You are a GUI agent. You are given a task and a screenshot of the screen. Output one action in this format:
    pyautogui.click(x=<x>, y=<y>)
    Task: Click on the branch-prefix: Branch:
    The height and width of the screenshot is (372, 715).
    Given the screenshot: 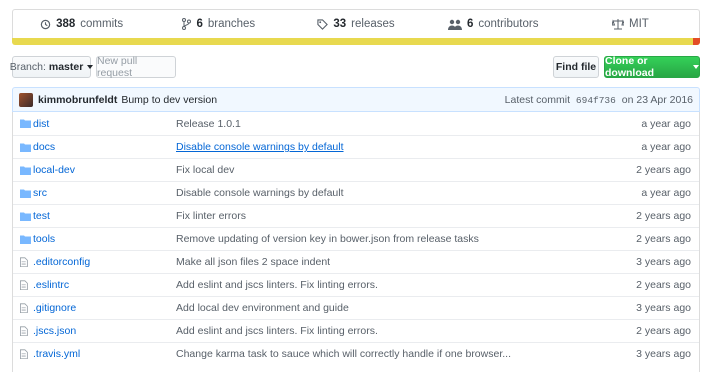 What is the action you would take?
    pyautogui.click(x=27, y=67)
    